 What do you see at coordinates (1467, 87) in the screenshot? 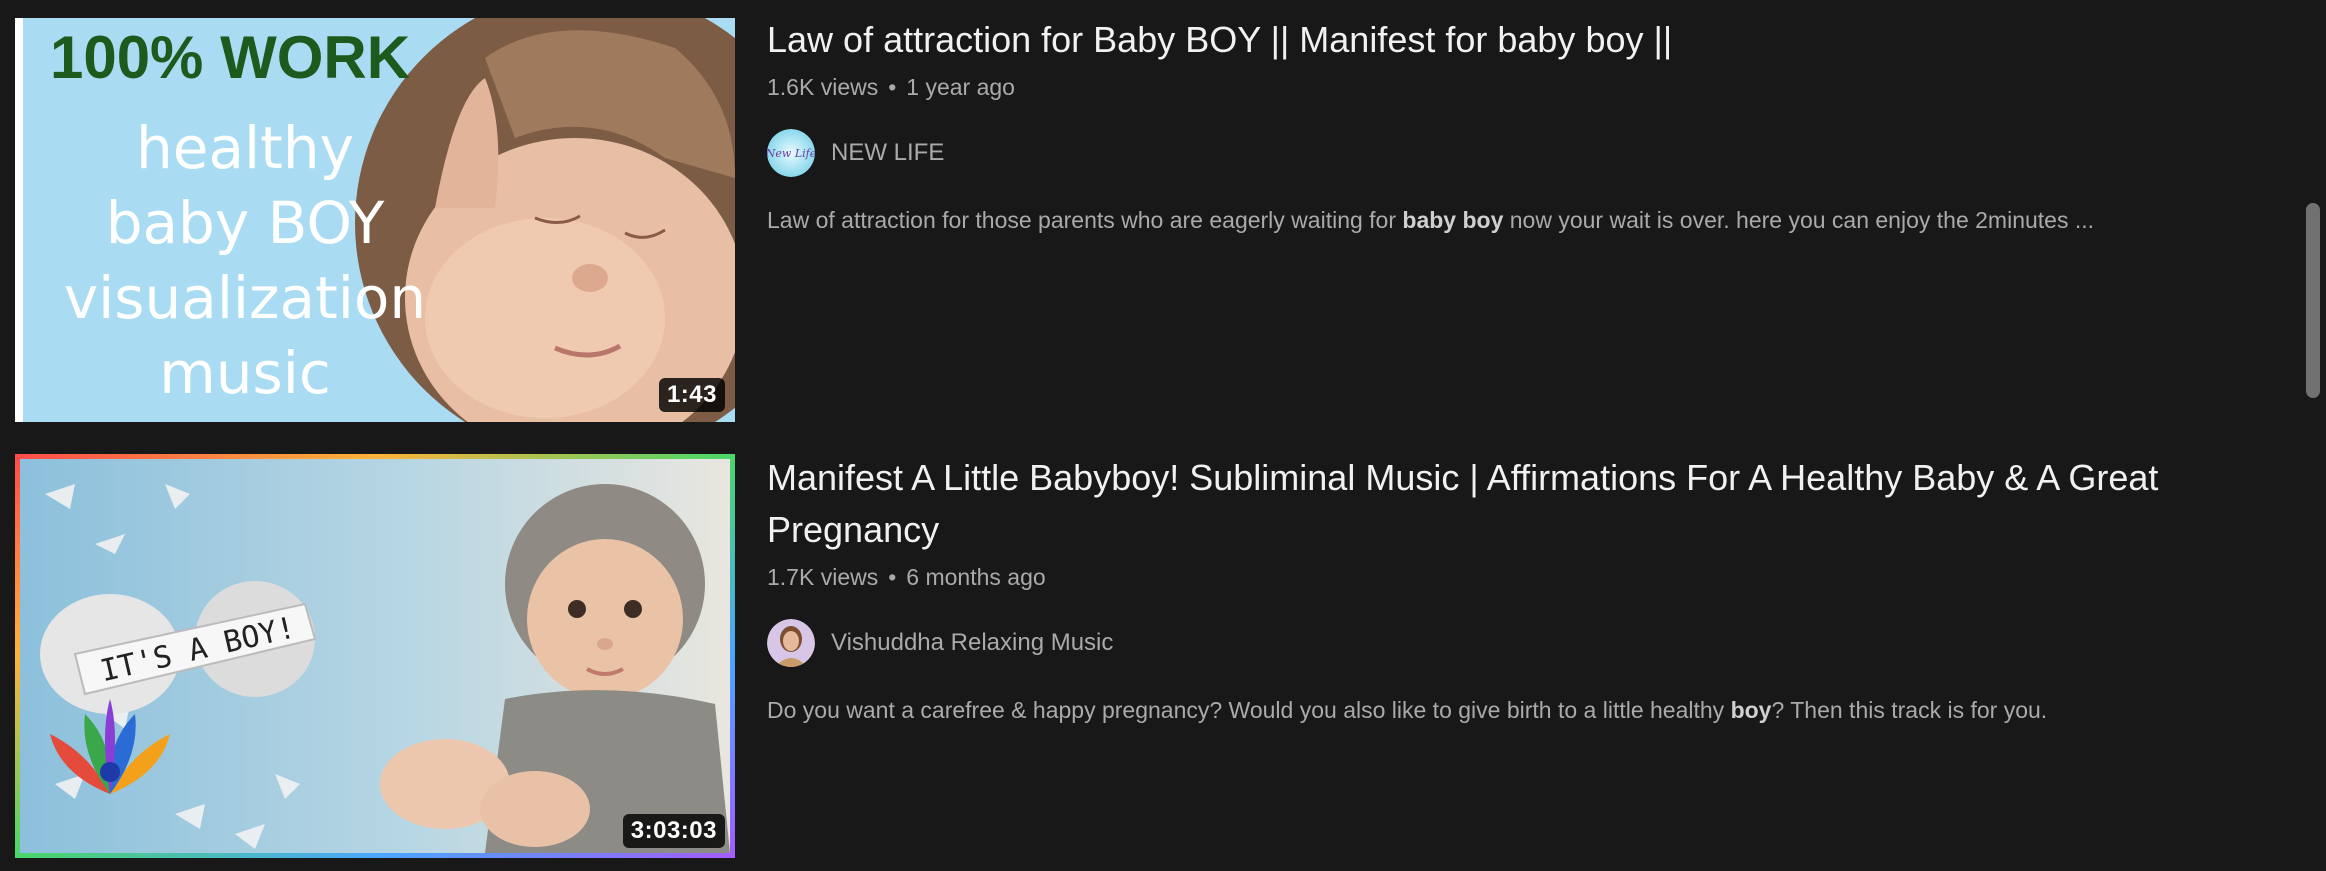
I see `video-metadata: 1.6K views • 1 year ago` at bounding box center [1467, 87].